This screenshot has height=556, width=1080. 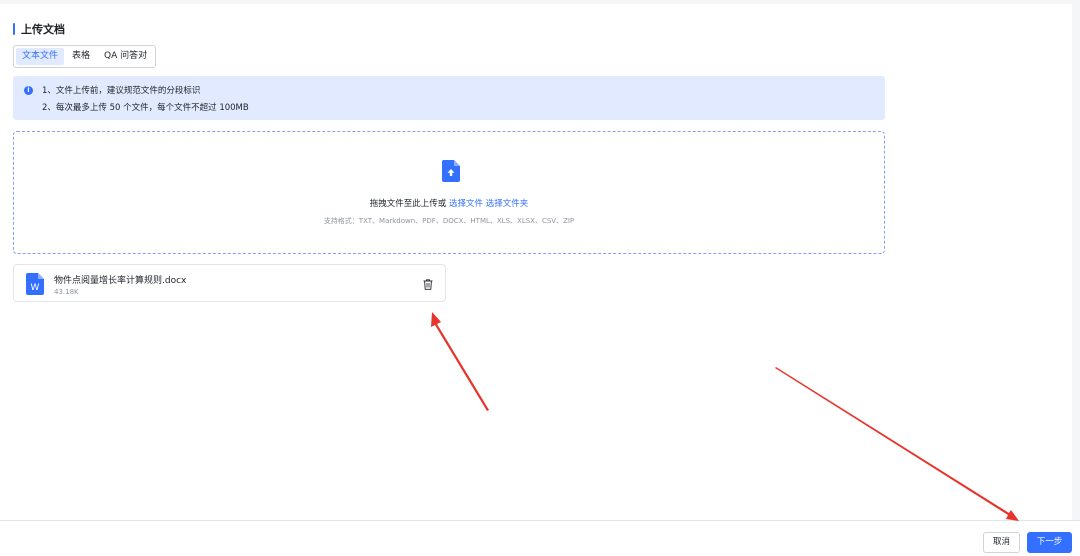 I want to click on cancel-button: 取消, so click(x=1001, y=542).